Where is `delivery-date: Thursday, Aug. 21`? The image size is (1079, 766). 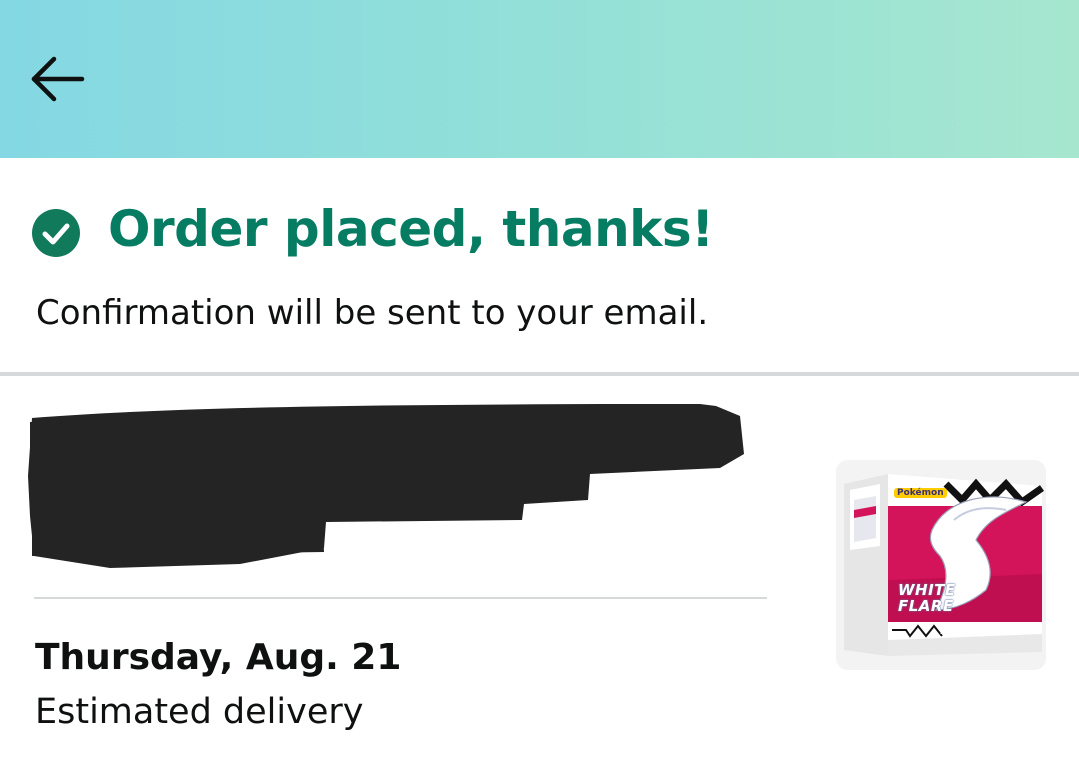 delivery-date: Thursday, Aug. 21 is located at coordinates (218, 657).